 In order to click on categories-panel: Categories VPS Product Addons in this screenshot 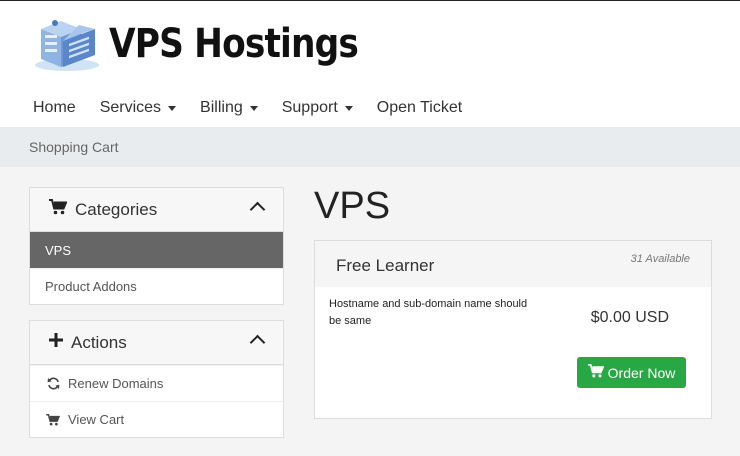, I will do `click(156, 246)`.